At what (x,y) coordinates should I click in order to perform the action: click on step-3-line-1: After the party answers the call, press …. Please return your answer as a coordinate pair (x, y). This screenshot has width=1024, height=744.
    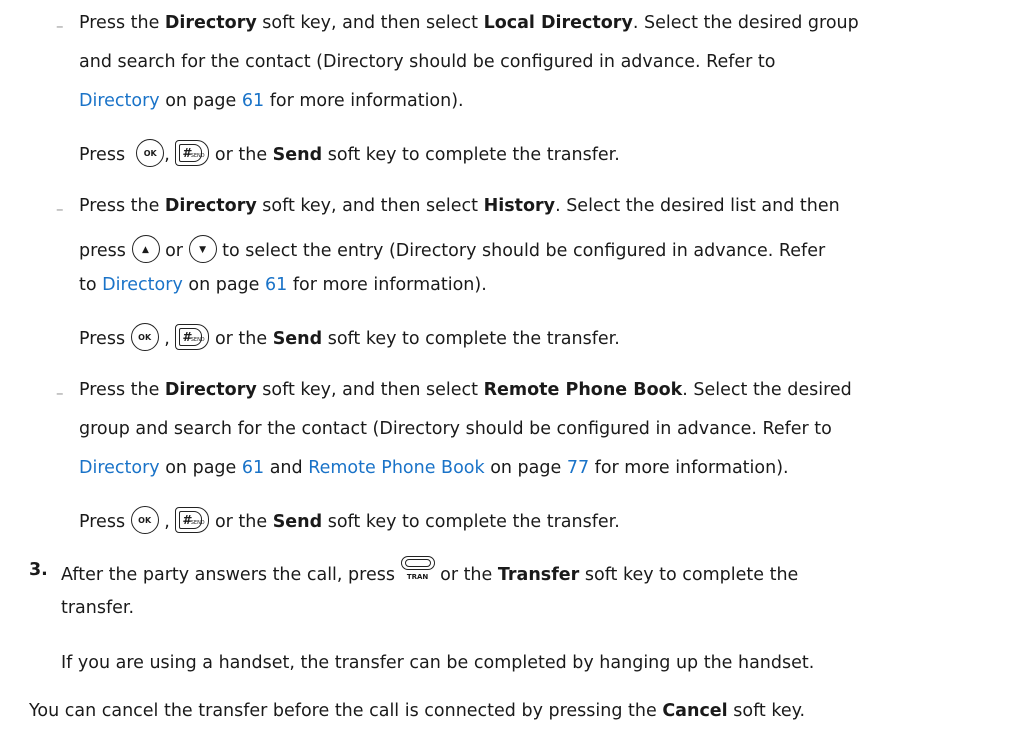
    Looking at the image, I should click on (429, 573).